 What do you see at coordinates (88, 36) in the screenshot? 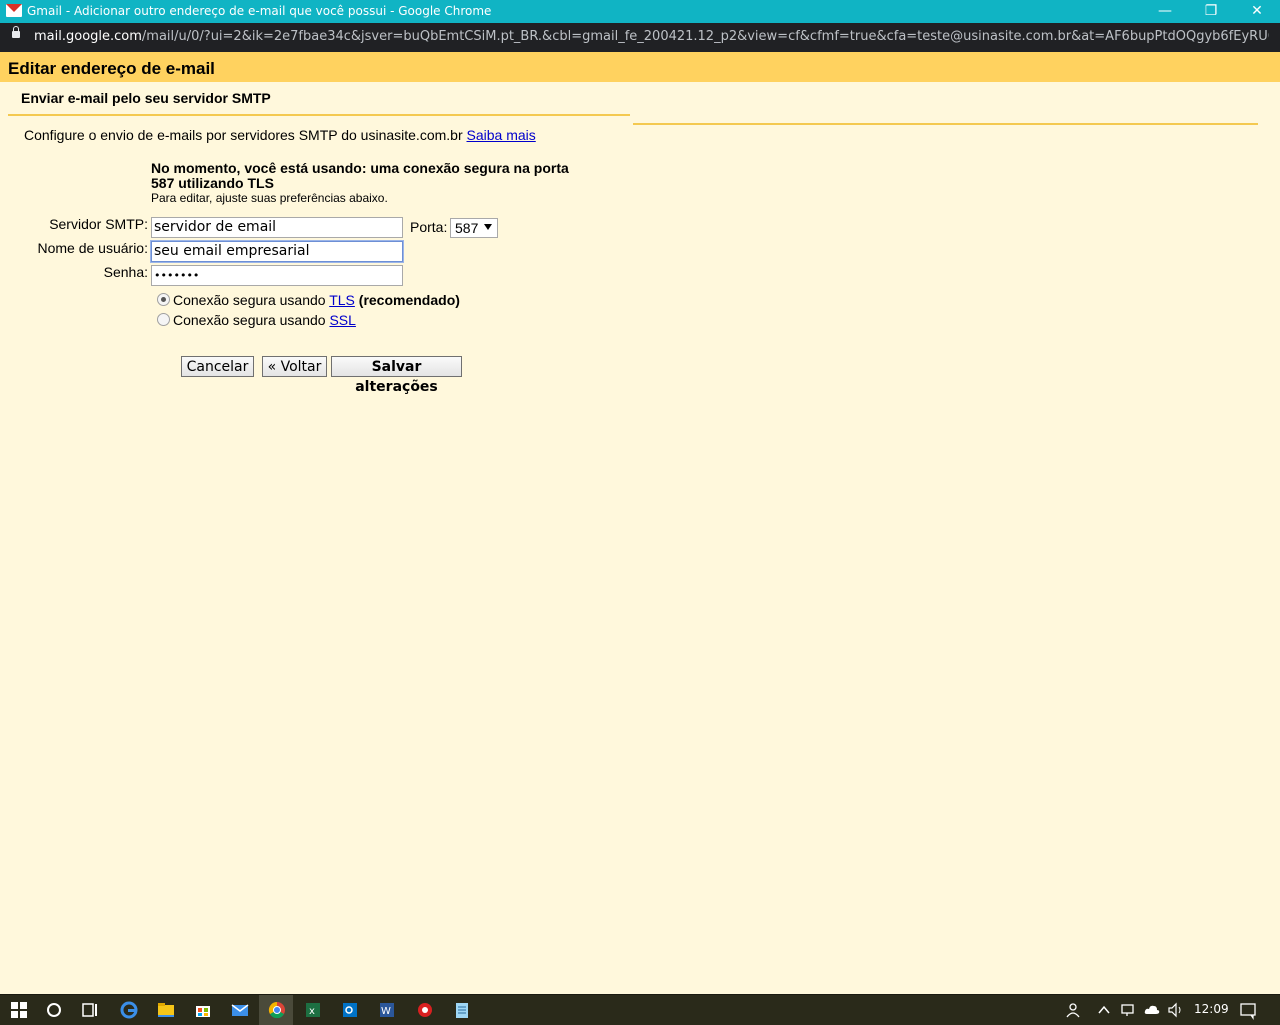
I see `url-host: mail.google.com` at bounding box center [88, 36].